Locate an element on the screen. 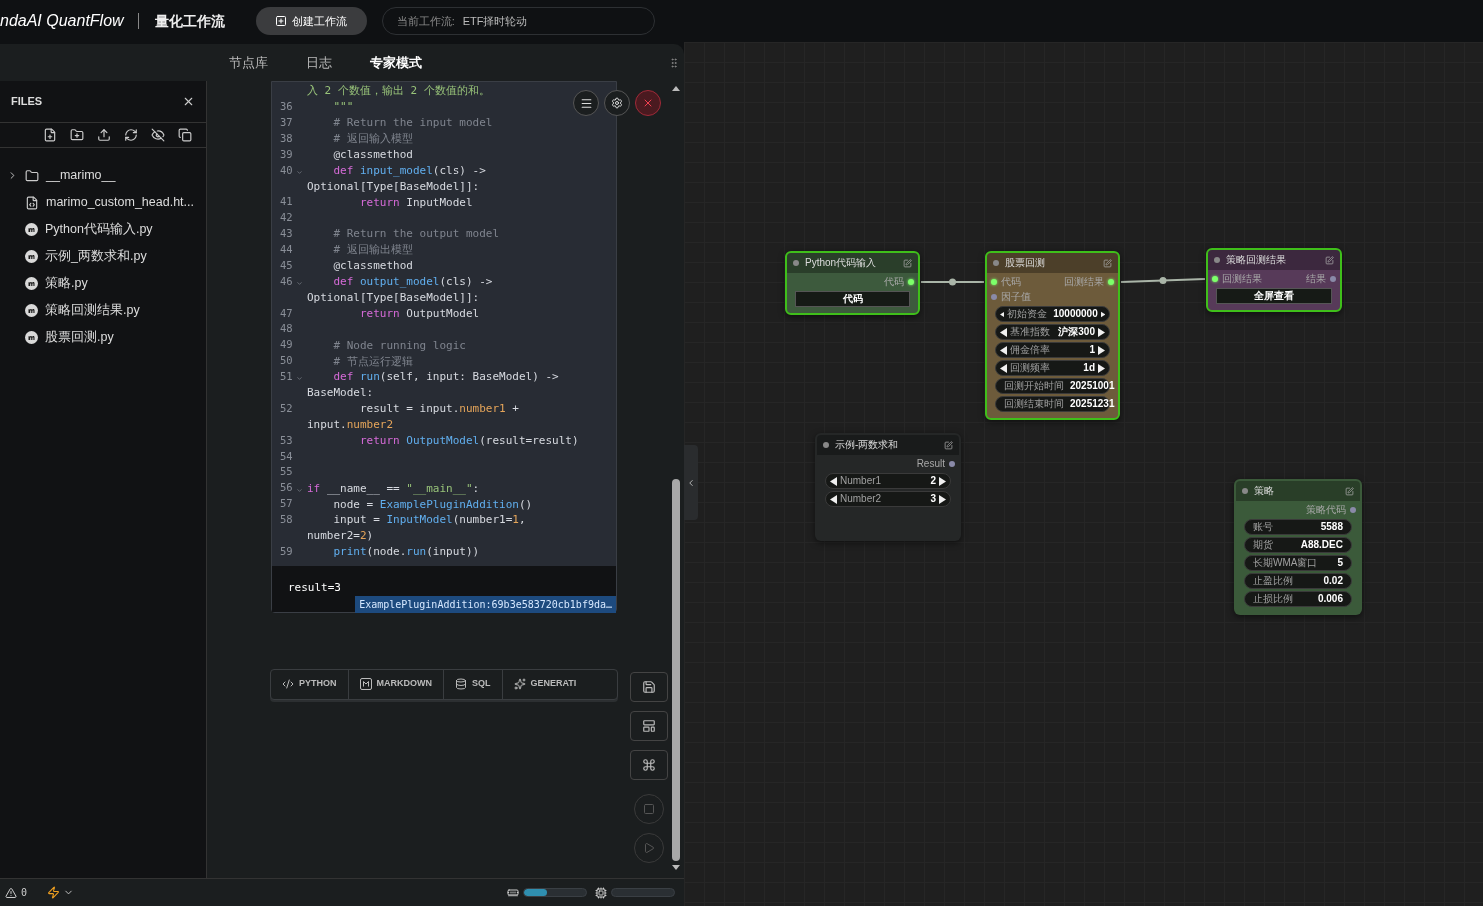  upload-icon is located at coordinates (104, 135).